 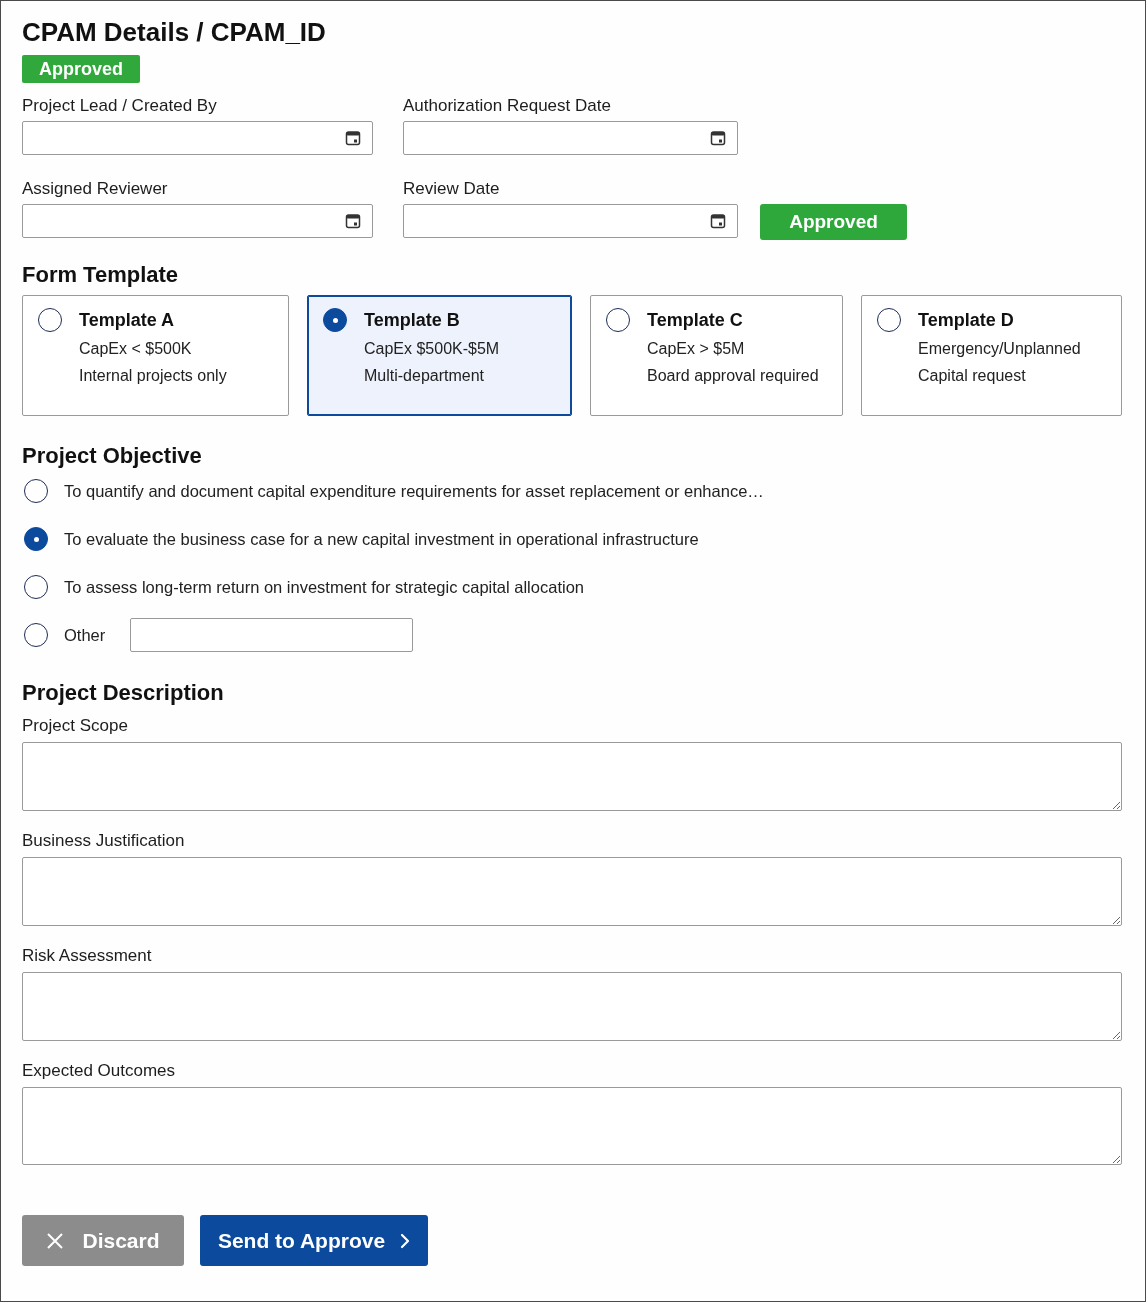 What do you see at coordinates (81, 69) in the screenshot?
I see `status-badge: Approved` at bounding box center [81, 69].